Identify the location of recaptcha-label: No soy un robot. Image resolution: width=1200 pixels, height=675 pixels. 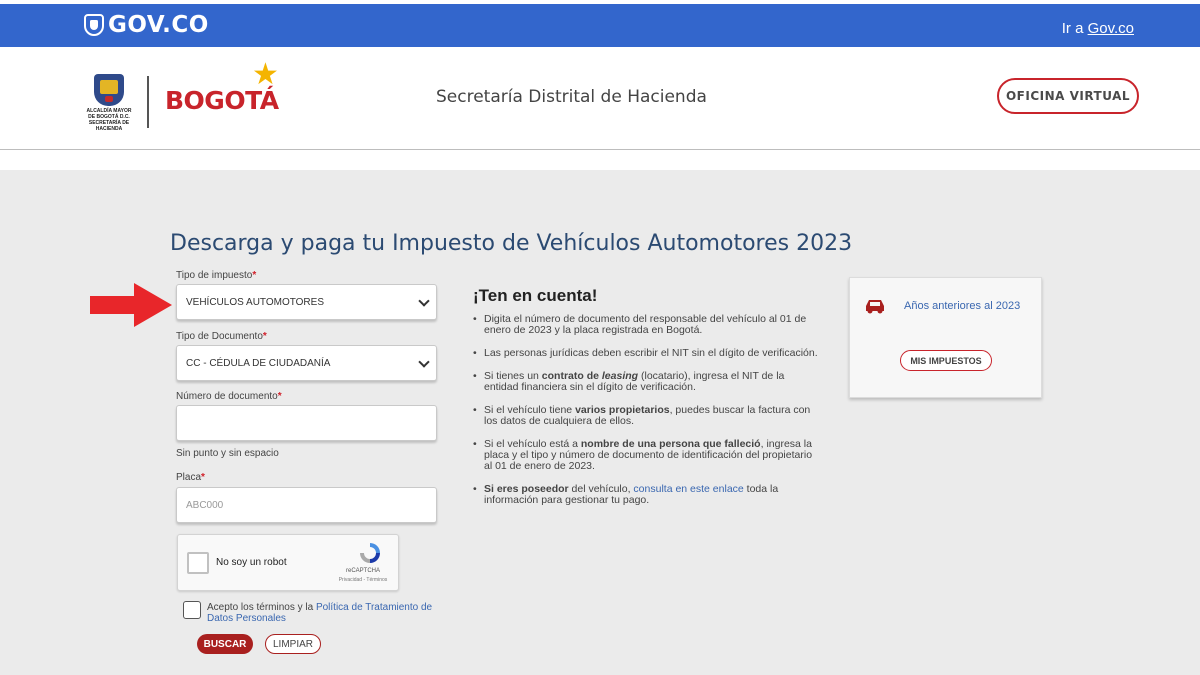
(251, 562).